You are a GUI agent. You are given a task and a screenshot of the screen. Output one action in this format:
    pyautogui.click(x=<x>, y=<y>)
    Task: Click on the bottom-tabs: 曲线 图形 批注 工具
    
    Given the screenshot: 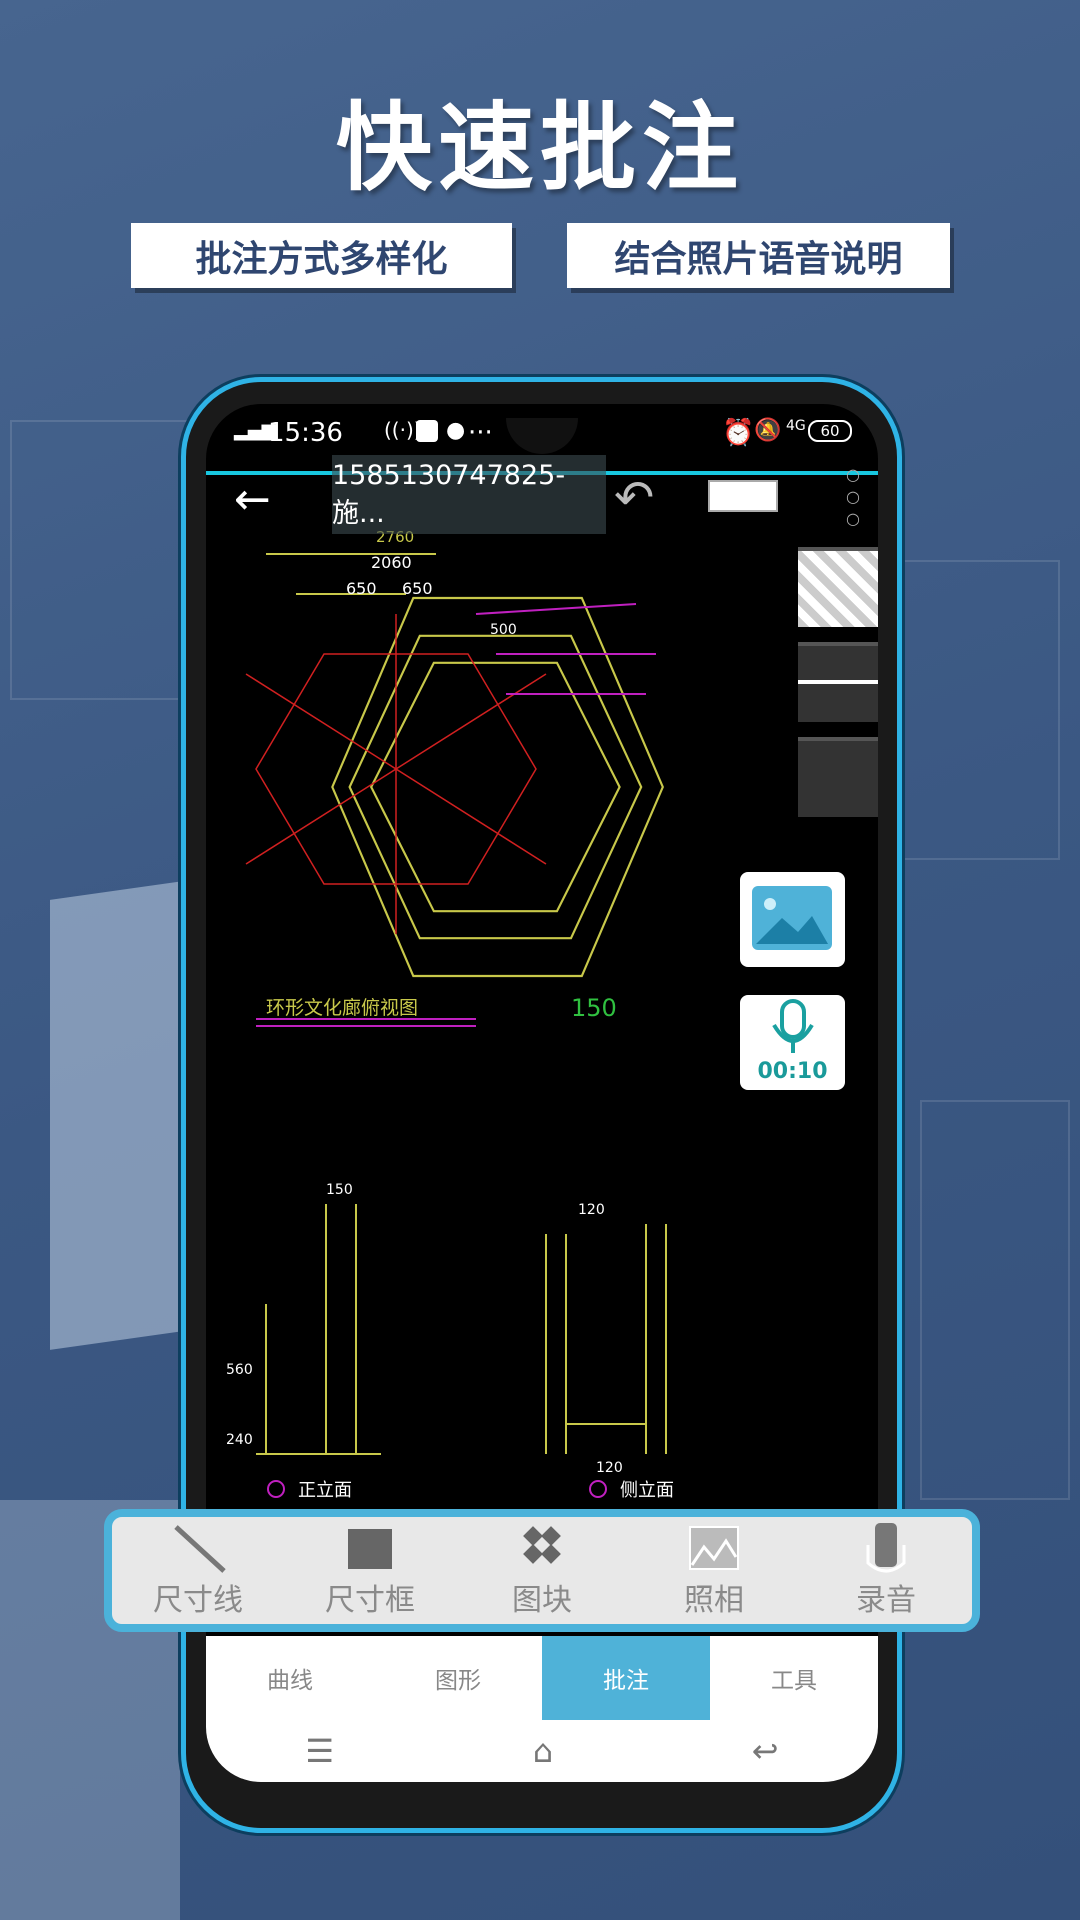 What is the action you would take?
    pyautogui.click(x=542, y=1678)
    